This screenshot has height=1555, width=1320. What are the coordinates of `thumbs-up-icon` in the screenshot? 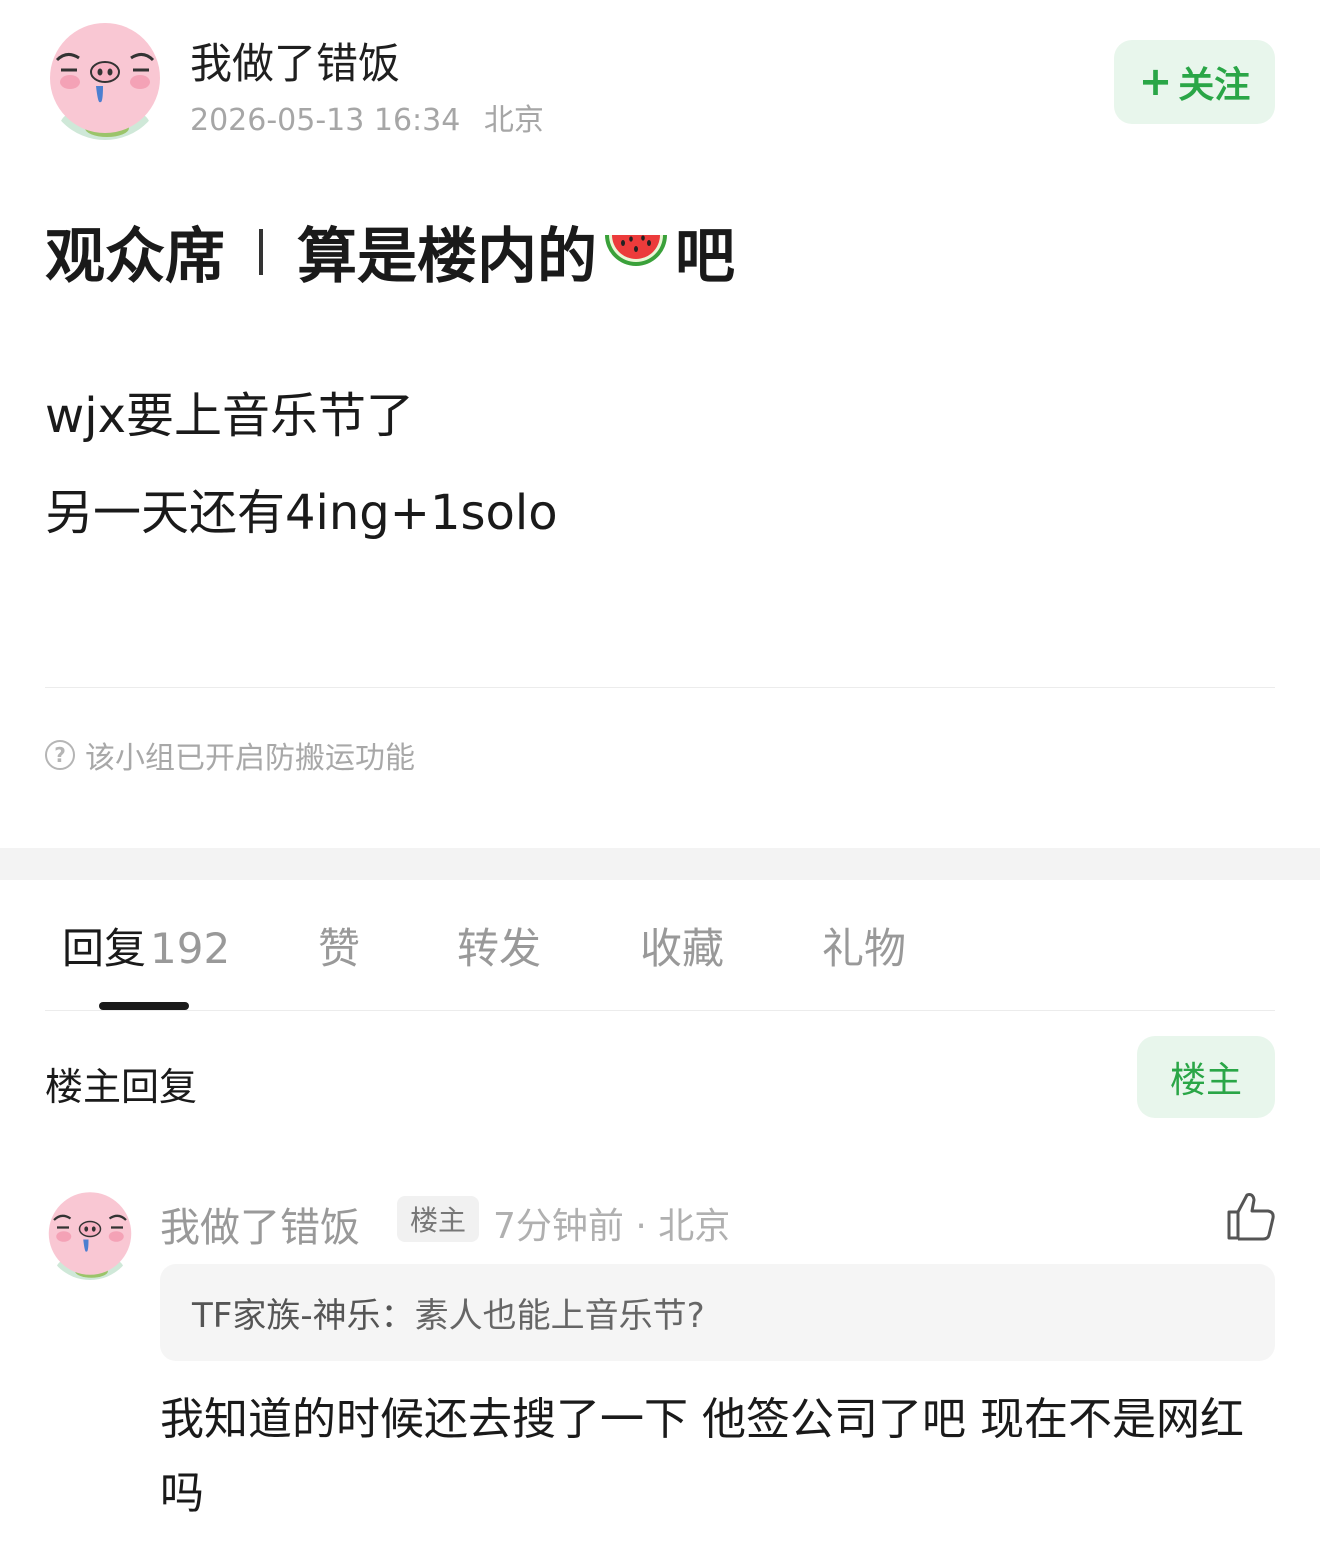 It's located at (1251, 1216).